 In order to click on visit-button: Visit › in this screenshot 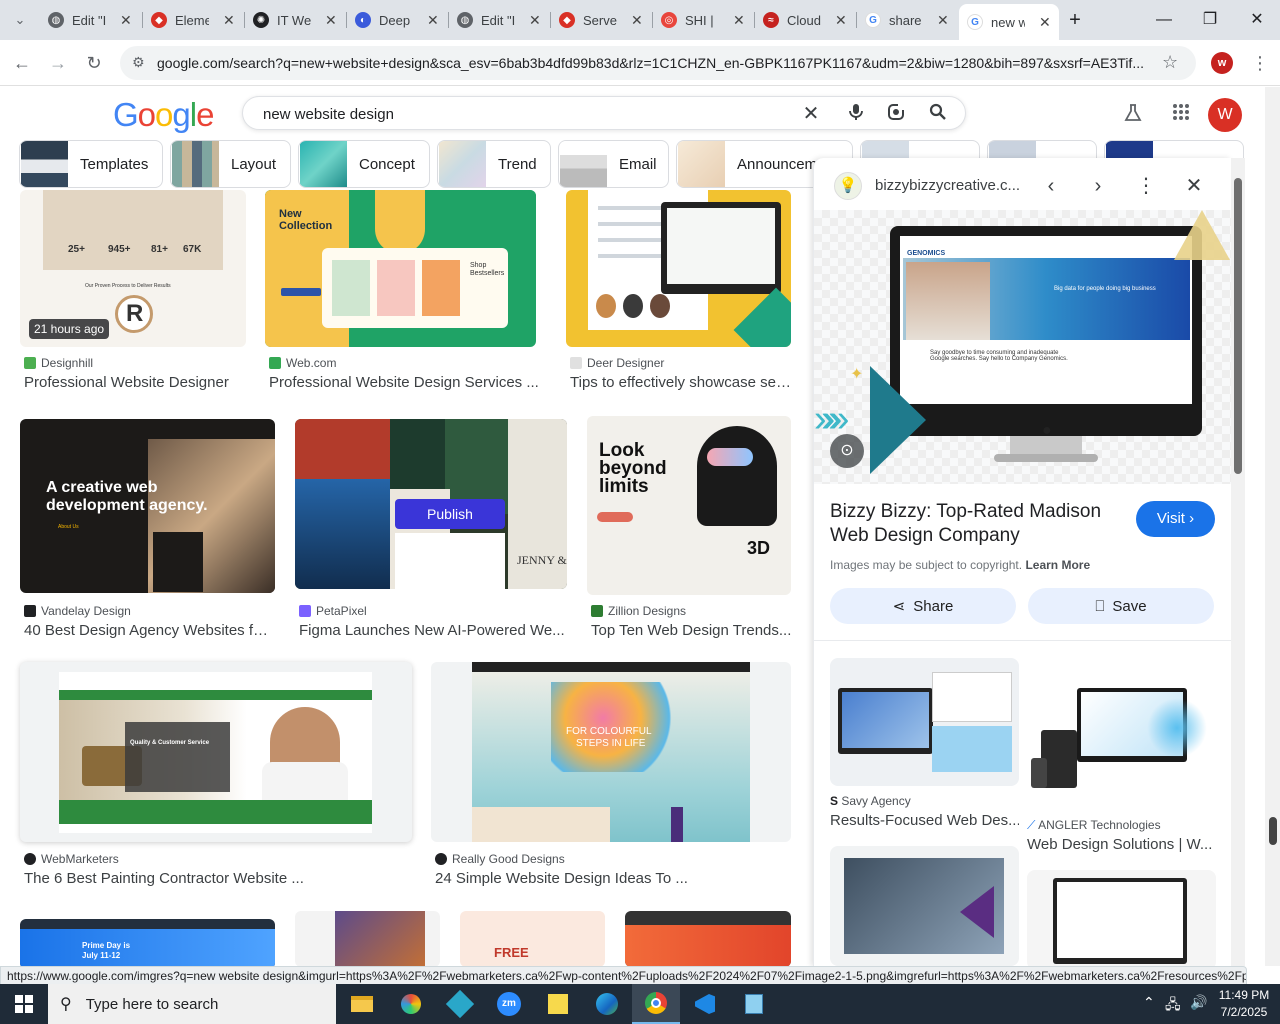, I will do `click(1175, 519)`.